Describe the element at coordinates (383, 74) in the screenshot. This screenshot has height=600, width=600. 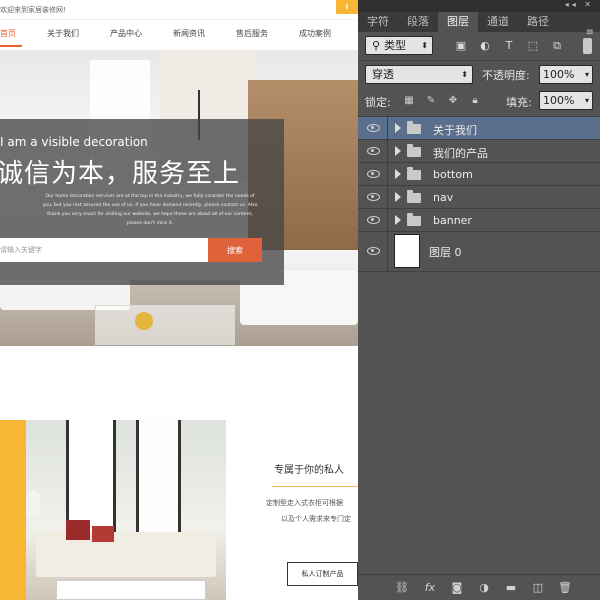
I see `blend-mode-value: 穿透` at that location.